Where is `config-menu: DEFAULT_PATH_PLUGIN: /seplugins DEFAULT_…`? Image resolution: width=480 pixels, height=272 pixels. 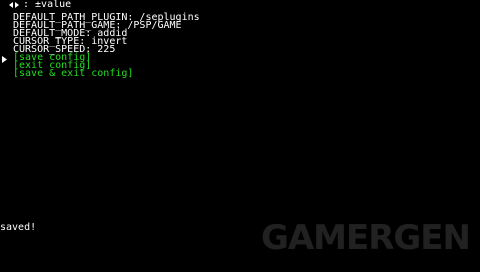
config-menu: DEFAULT_PATH_PLUGIN: /seplugins DEFAULT_… is located at coordinates (106, 46).